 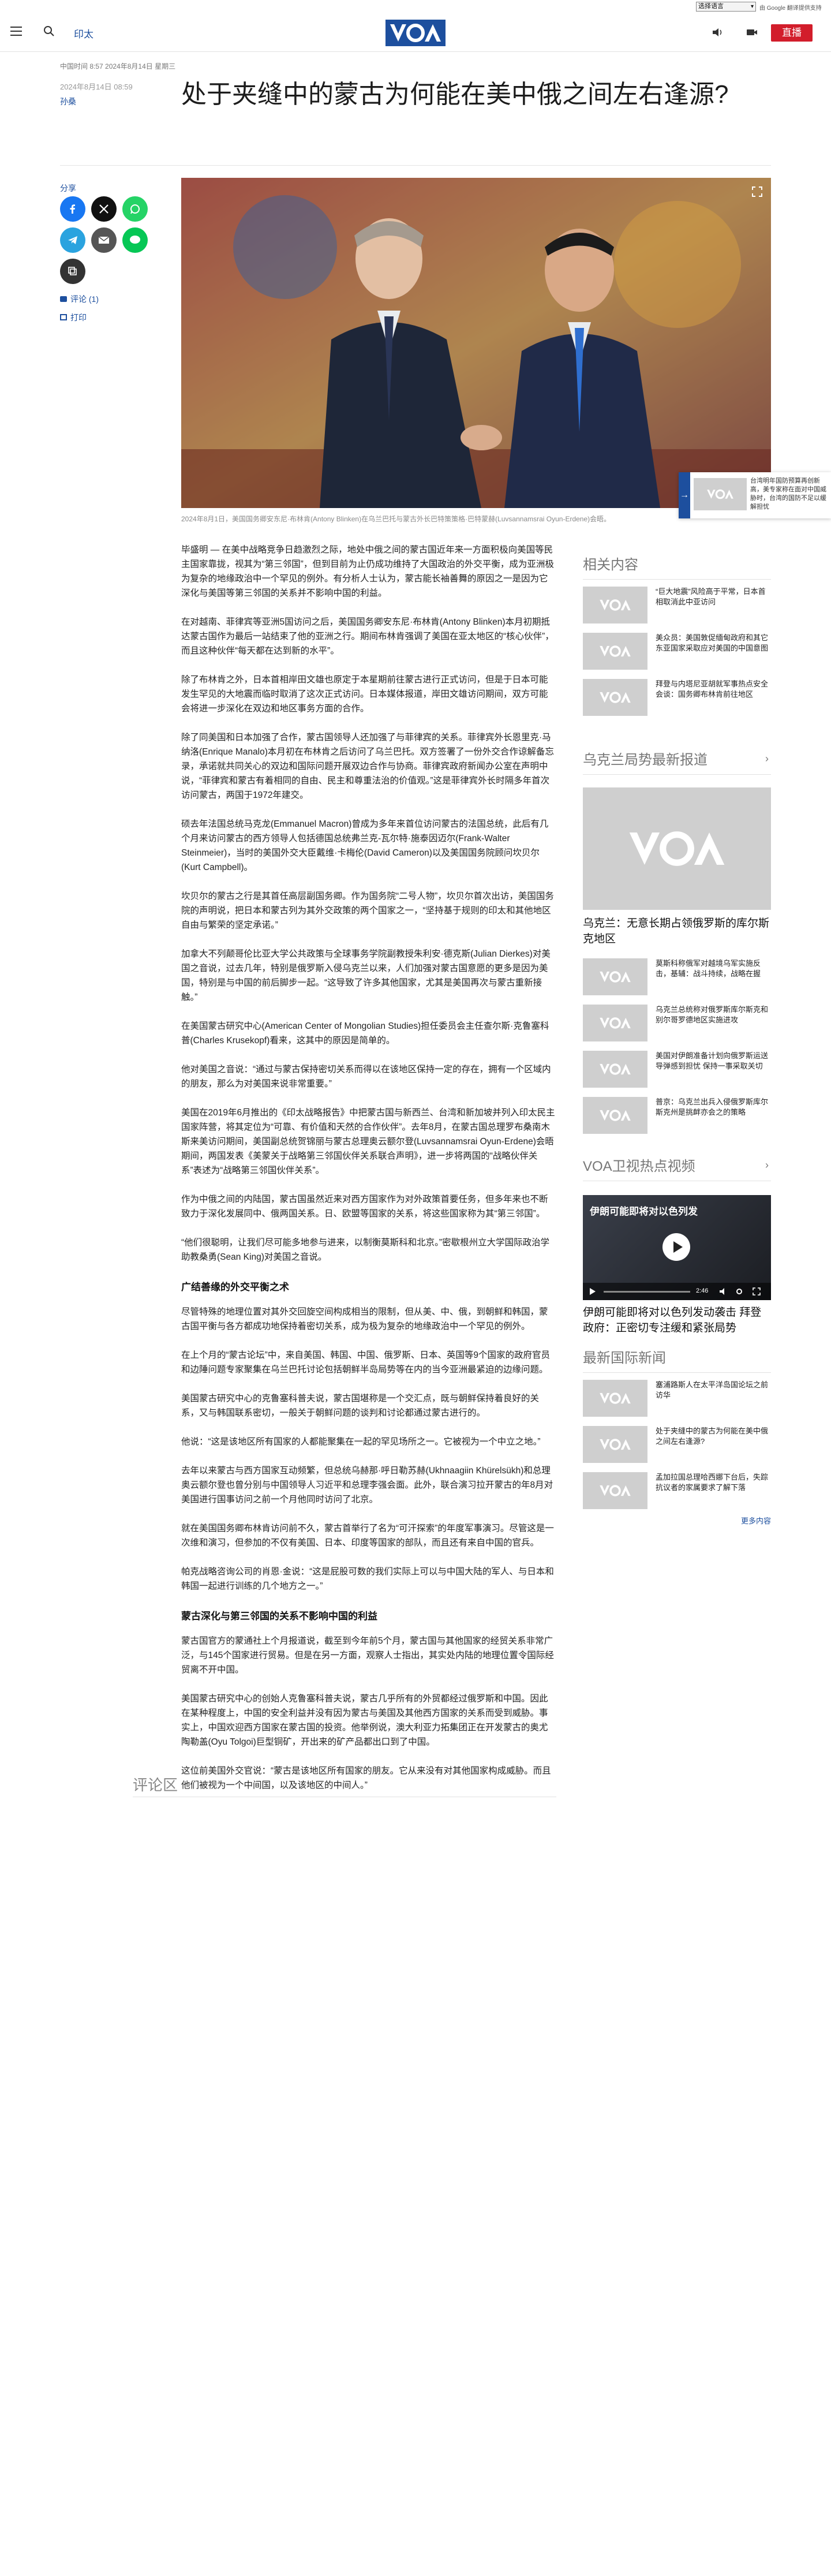 What do you see at coordinates (677, 1520) in the screenshot?
I see `more-link: 更多内容` at bounding box center [677, 1520].